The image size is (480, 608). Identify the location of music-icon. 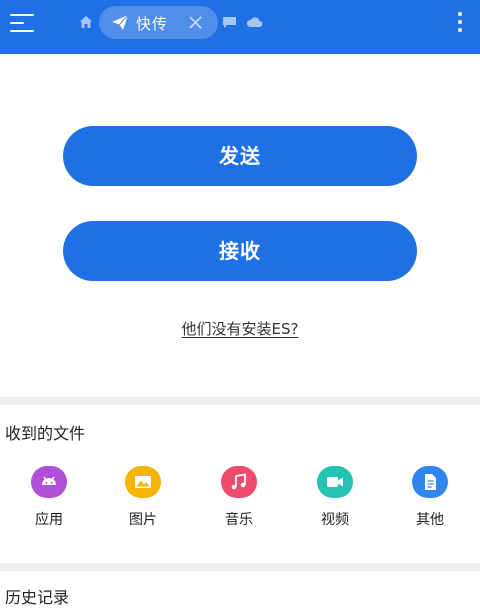
(238, 481).